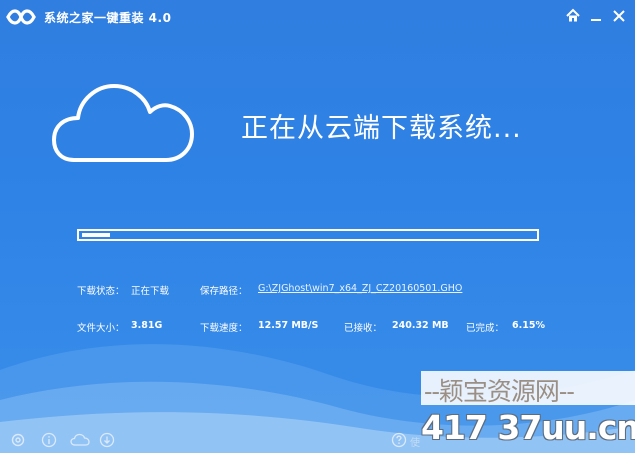 This screenshot has height=453, width=635. Describe the element at coordinates (123, 123) in the screenshot. I see `cloud-icon` at that location.